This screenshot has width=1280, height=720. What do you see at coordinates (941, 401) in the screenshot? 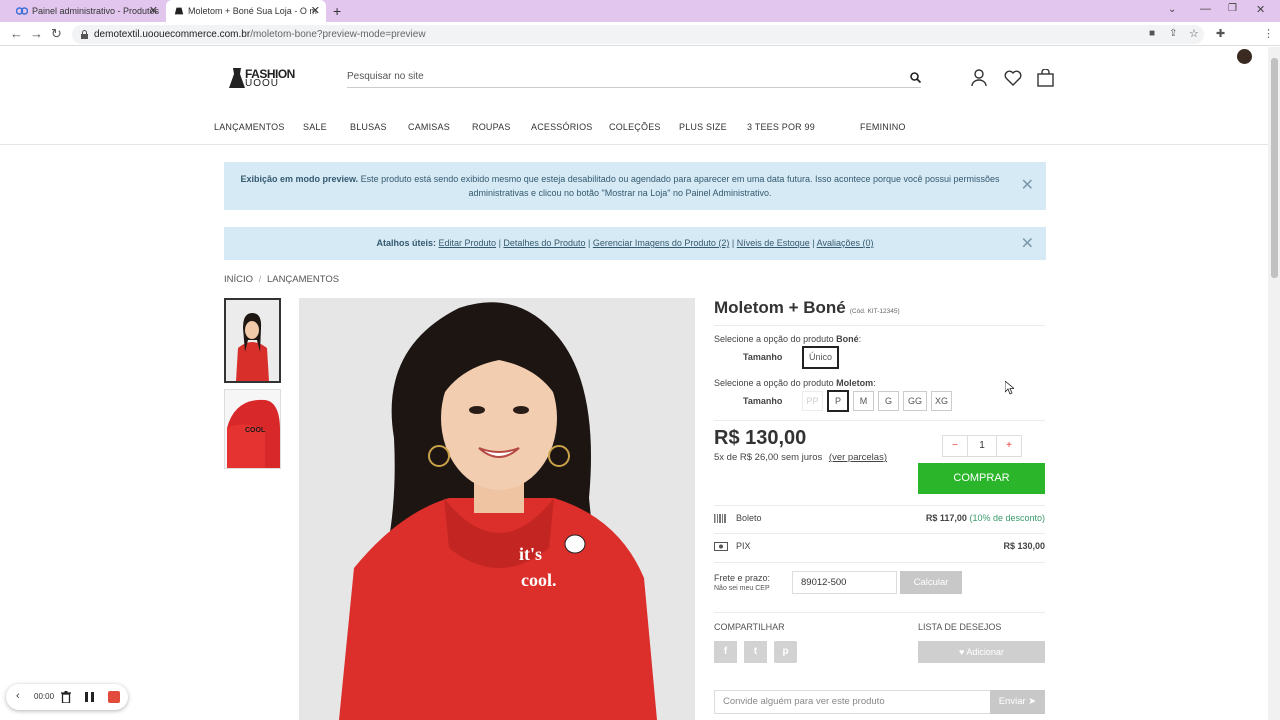
I see `size-option-xg: XG` at bounding box center [941, 401].